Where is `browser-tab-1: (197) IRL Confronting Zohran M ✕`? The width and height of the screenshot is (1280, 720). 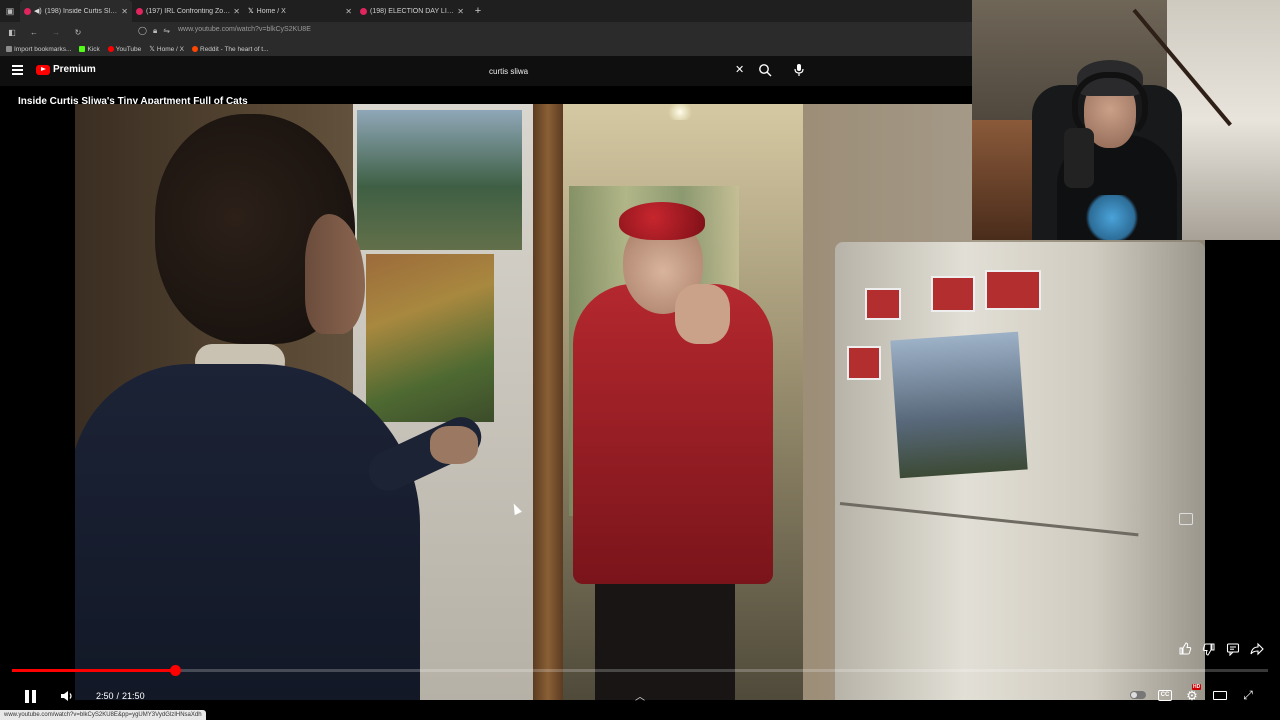 browser-tab-1: (197) IRL Confronting Zohran M ✕ is located at coordinates (188, 11).